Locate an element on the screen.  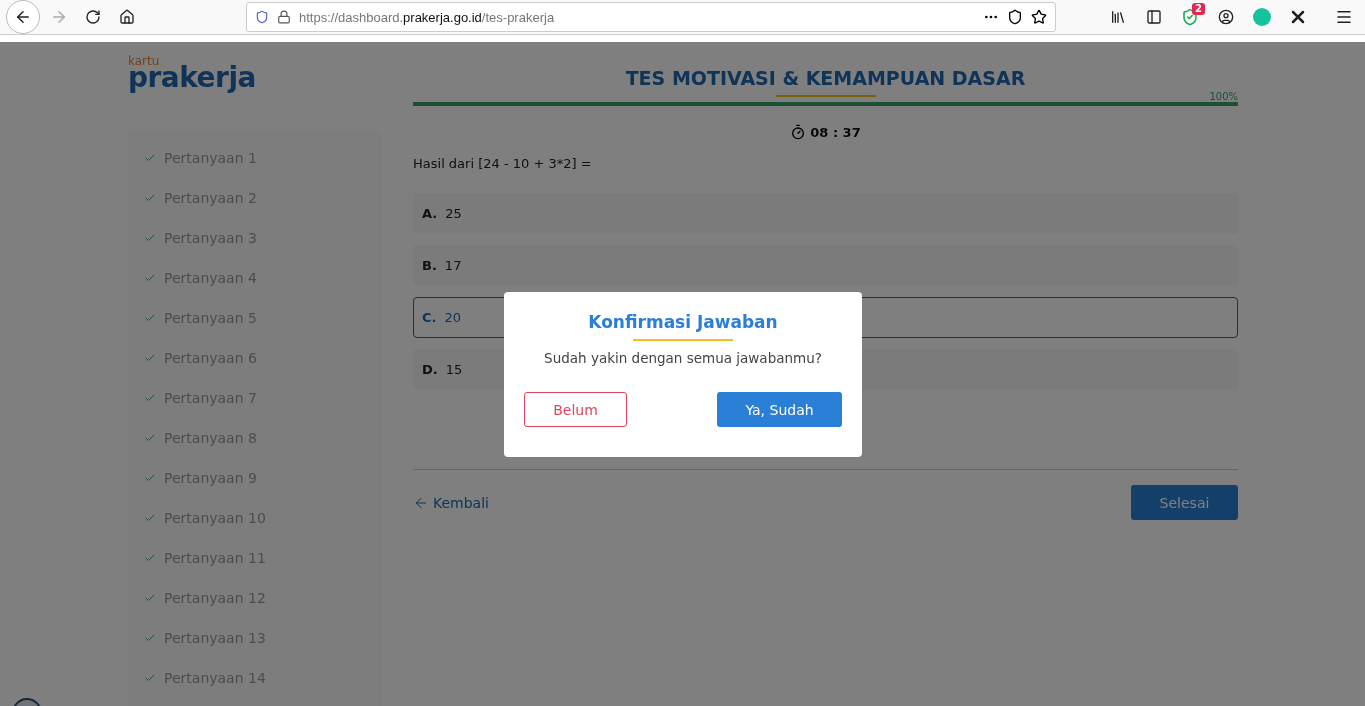
page-title: TES MOTIVASI & KEMAMPUAN DASAR is located at coordinates (825, 78).